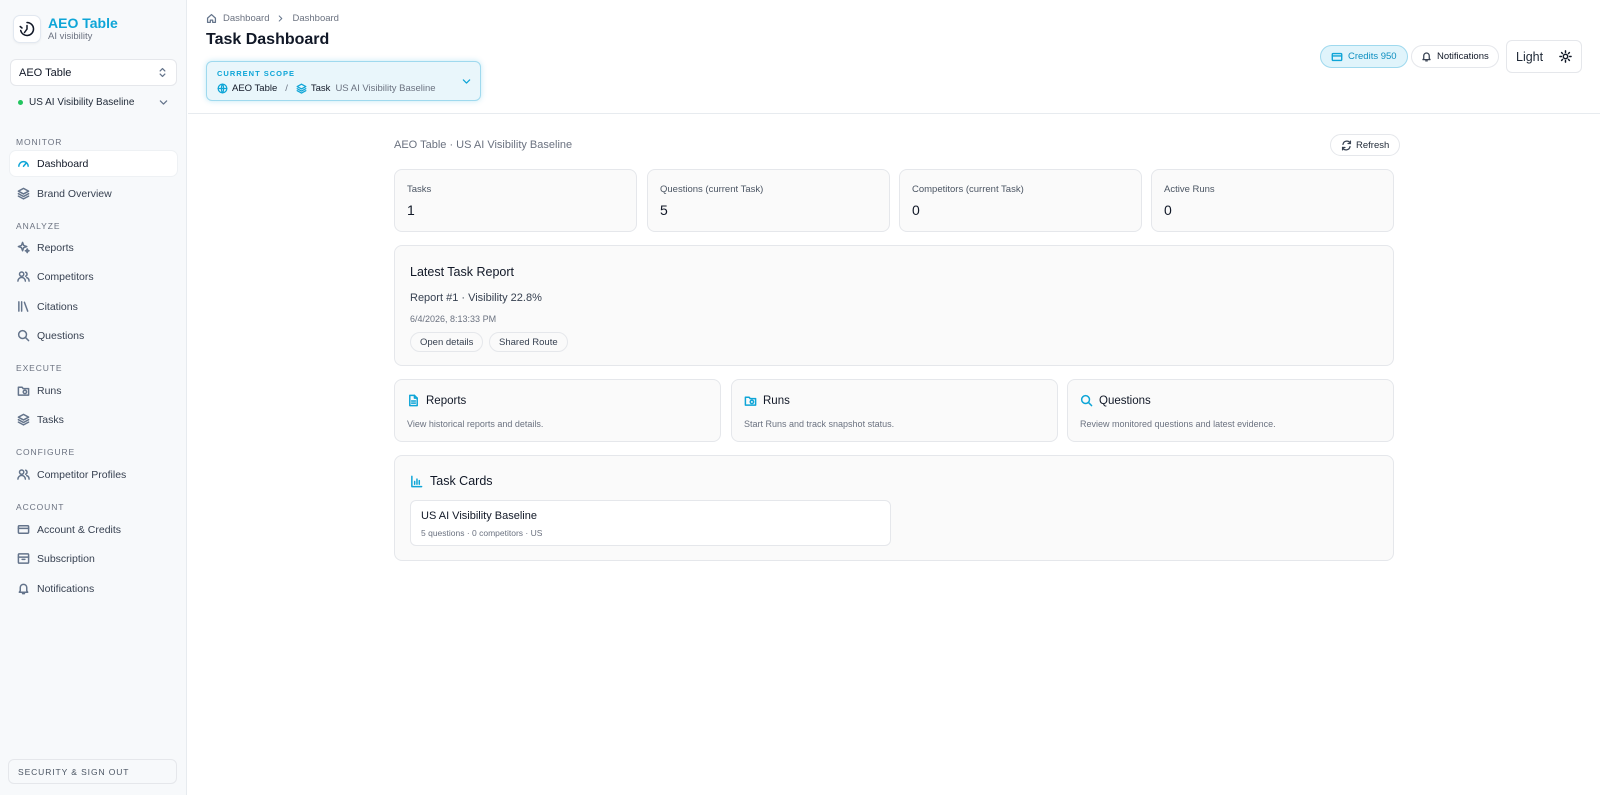 Image resolution: width=1600 pixels, height=795 pixels. What do you see at coordinates (66, 588) in the screenshot?
I see `sidebar-item-label: Notifications` at bounding box center [66, 588].